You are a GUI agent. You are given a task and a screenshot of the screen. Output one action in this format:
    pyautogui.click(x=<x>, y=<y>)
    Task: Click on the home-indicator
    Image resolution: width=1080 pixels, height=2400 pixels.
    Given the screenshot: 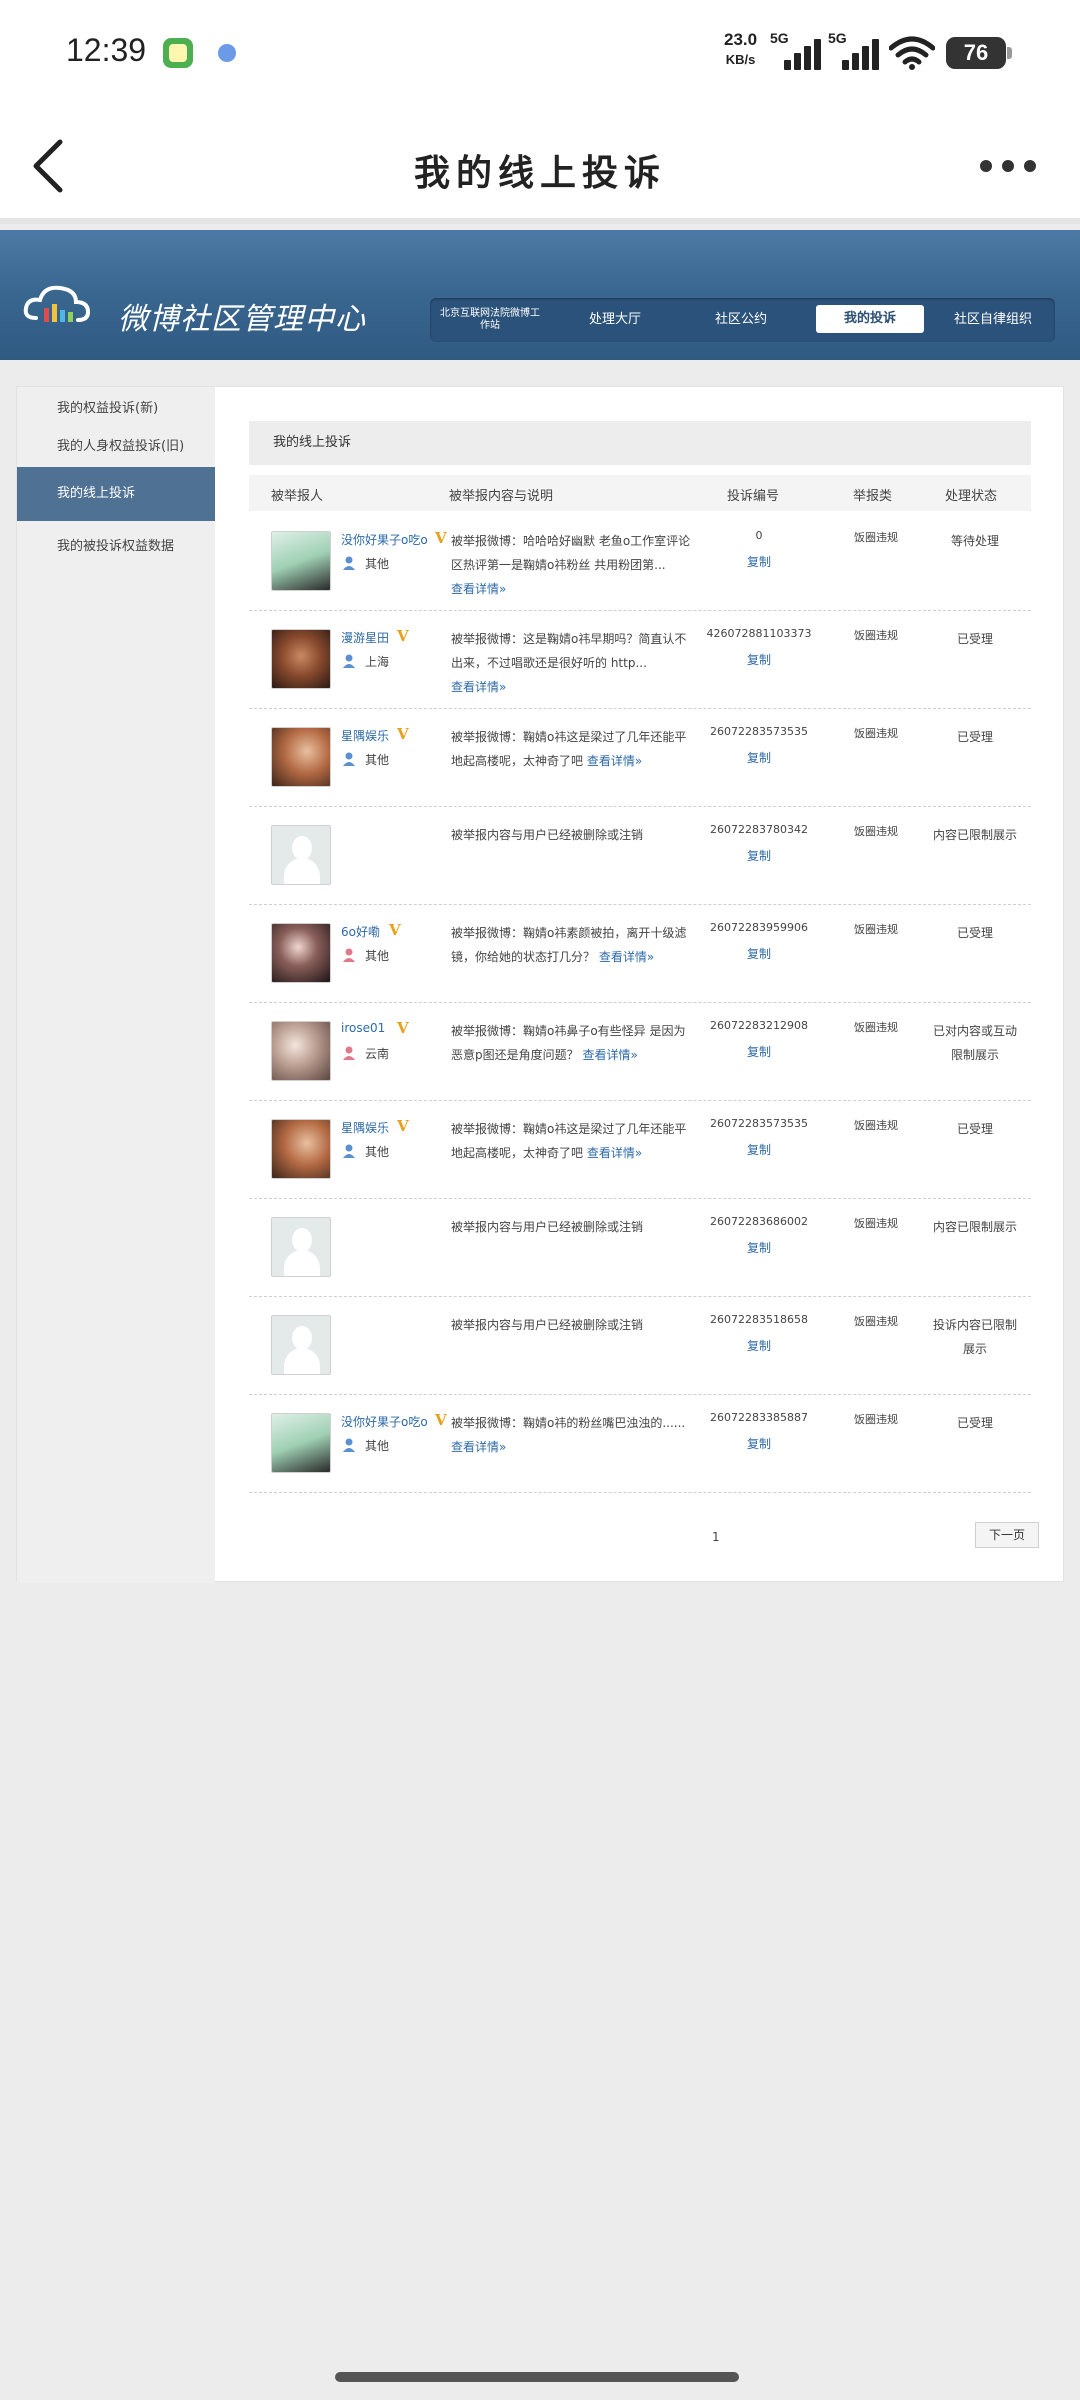 What is the action you would take?
    pyautogui.click(x=537, y=2377)
    